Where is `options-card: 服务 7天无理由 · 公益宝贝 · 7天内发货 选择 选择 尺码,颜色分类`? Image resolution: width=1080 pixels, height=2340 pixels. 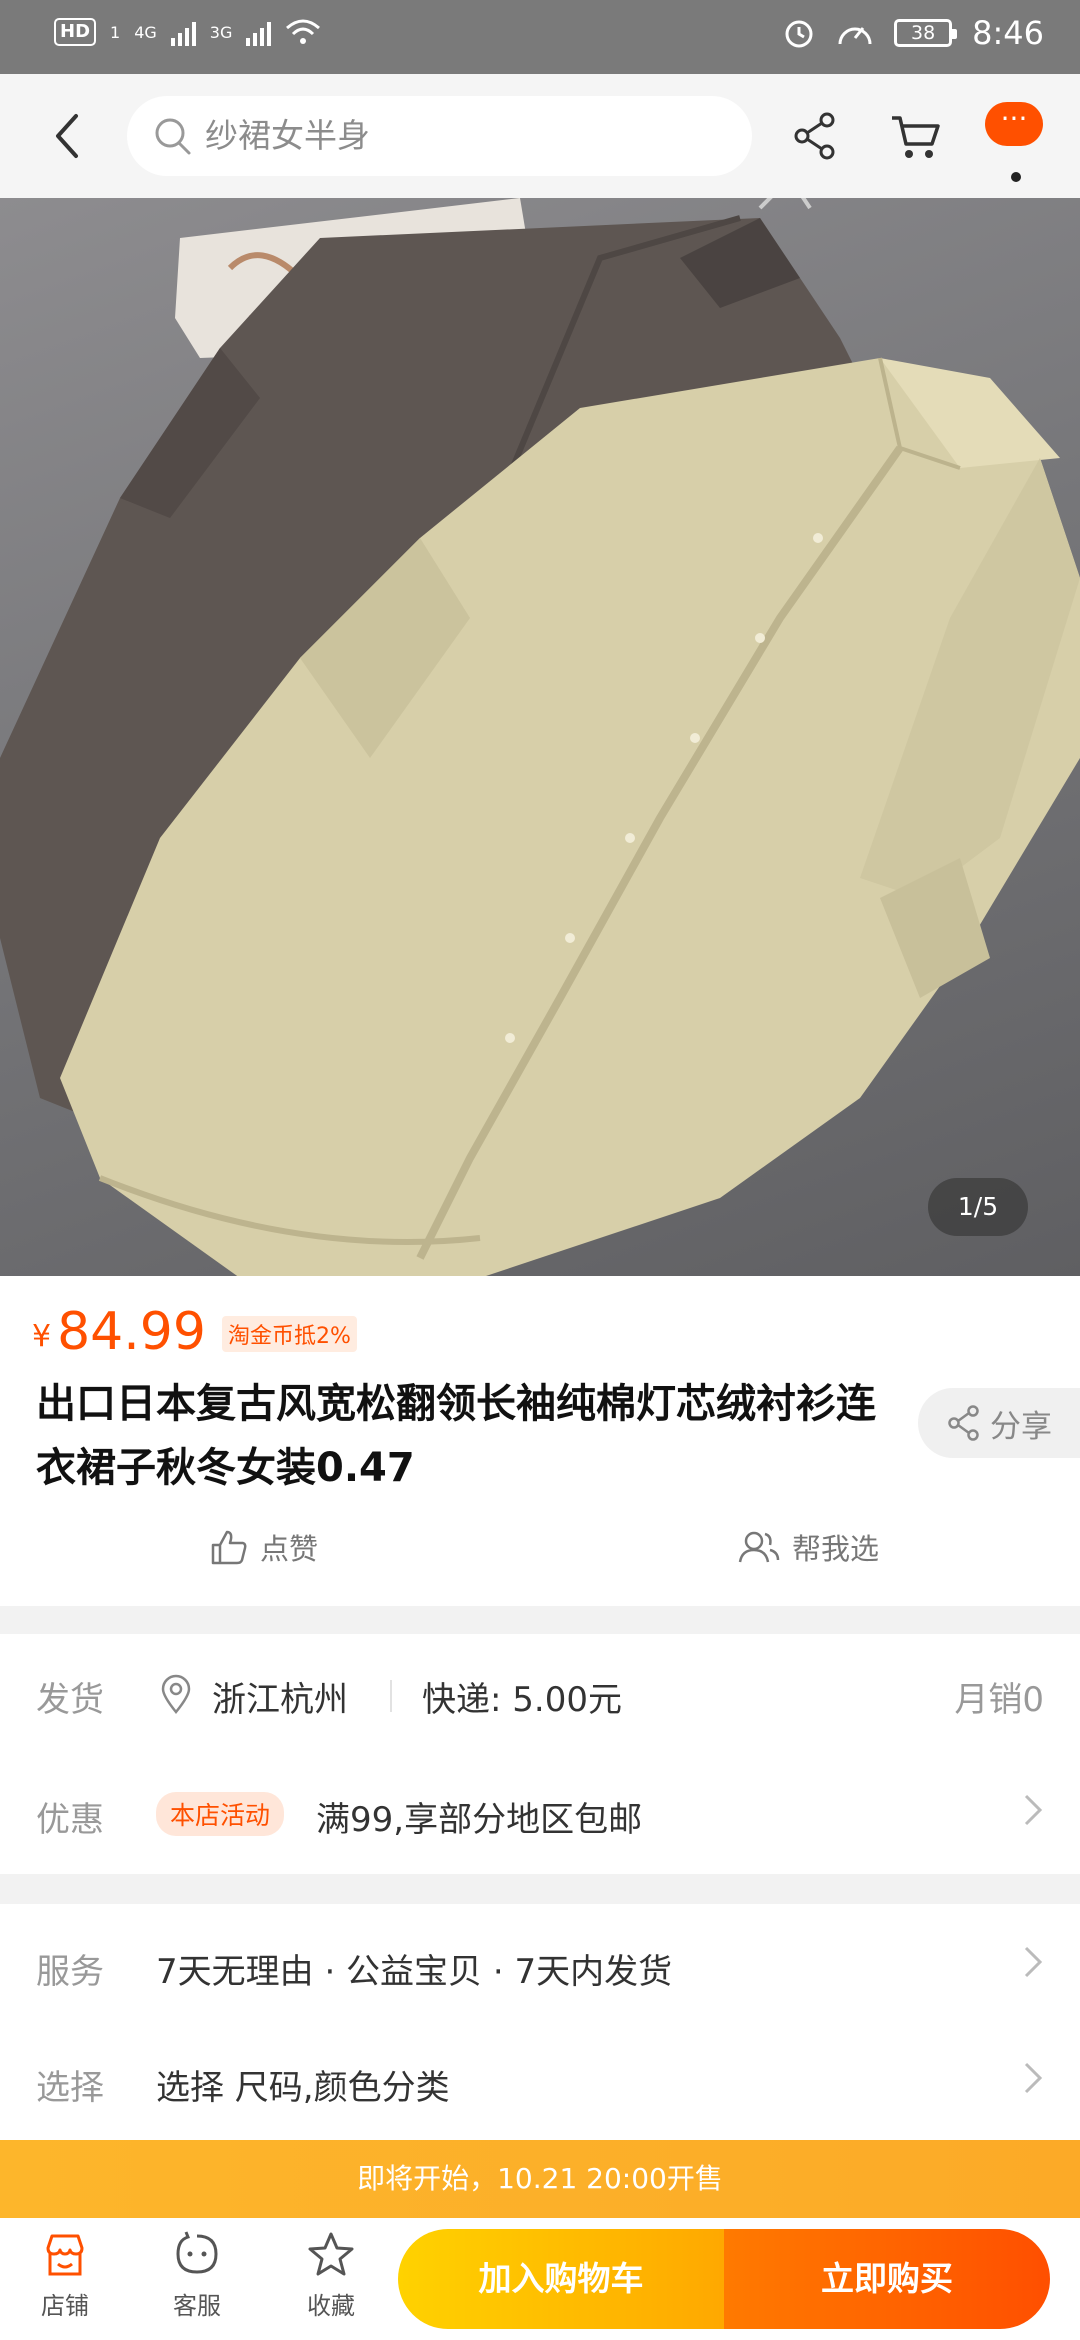 options-card: 服务 7天无理由 · 公益宝贝 · 7天内发货 选择 选择 尺码,颜色分类 is located at coordinates (540, 2022).